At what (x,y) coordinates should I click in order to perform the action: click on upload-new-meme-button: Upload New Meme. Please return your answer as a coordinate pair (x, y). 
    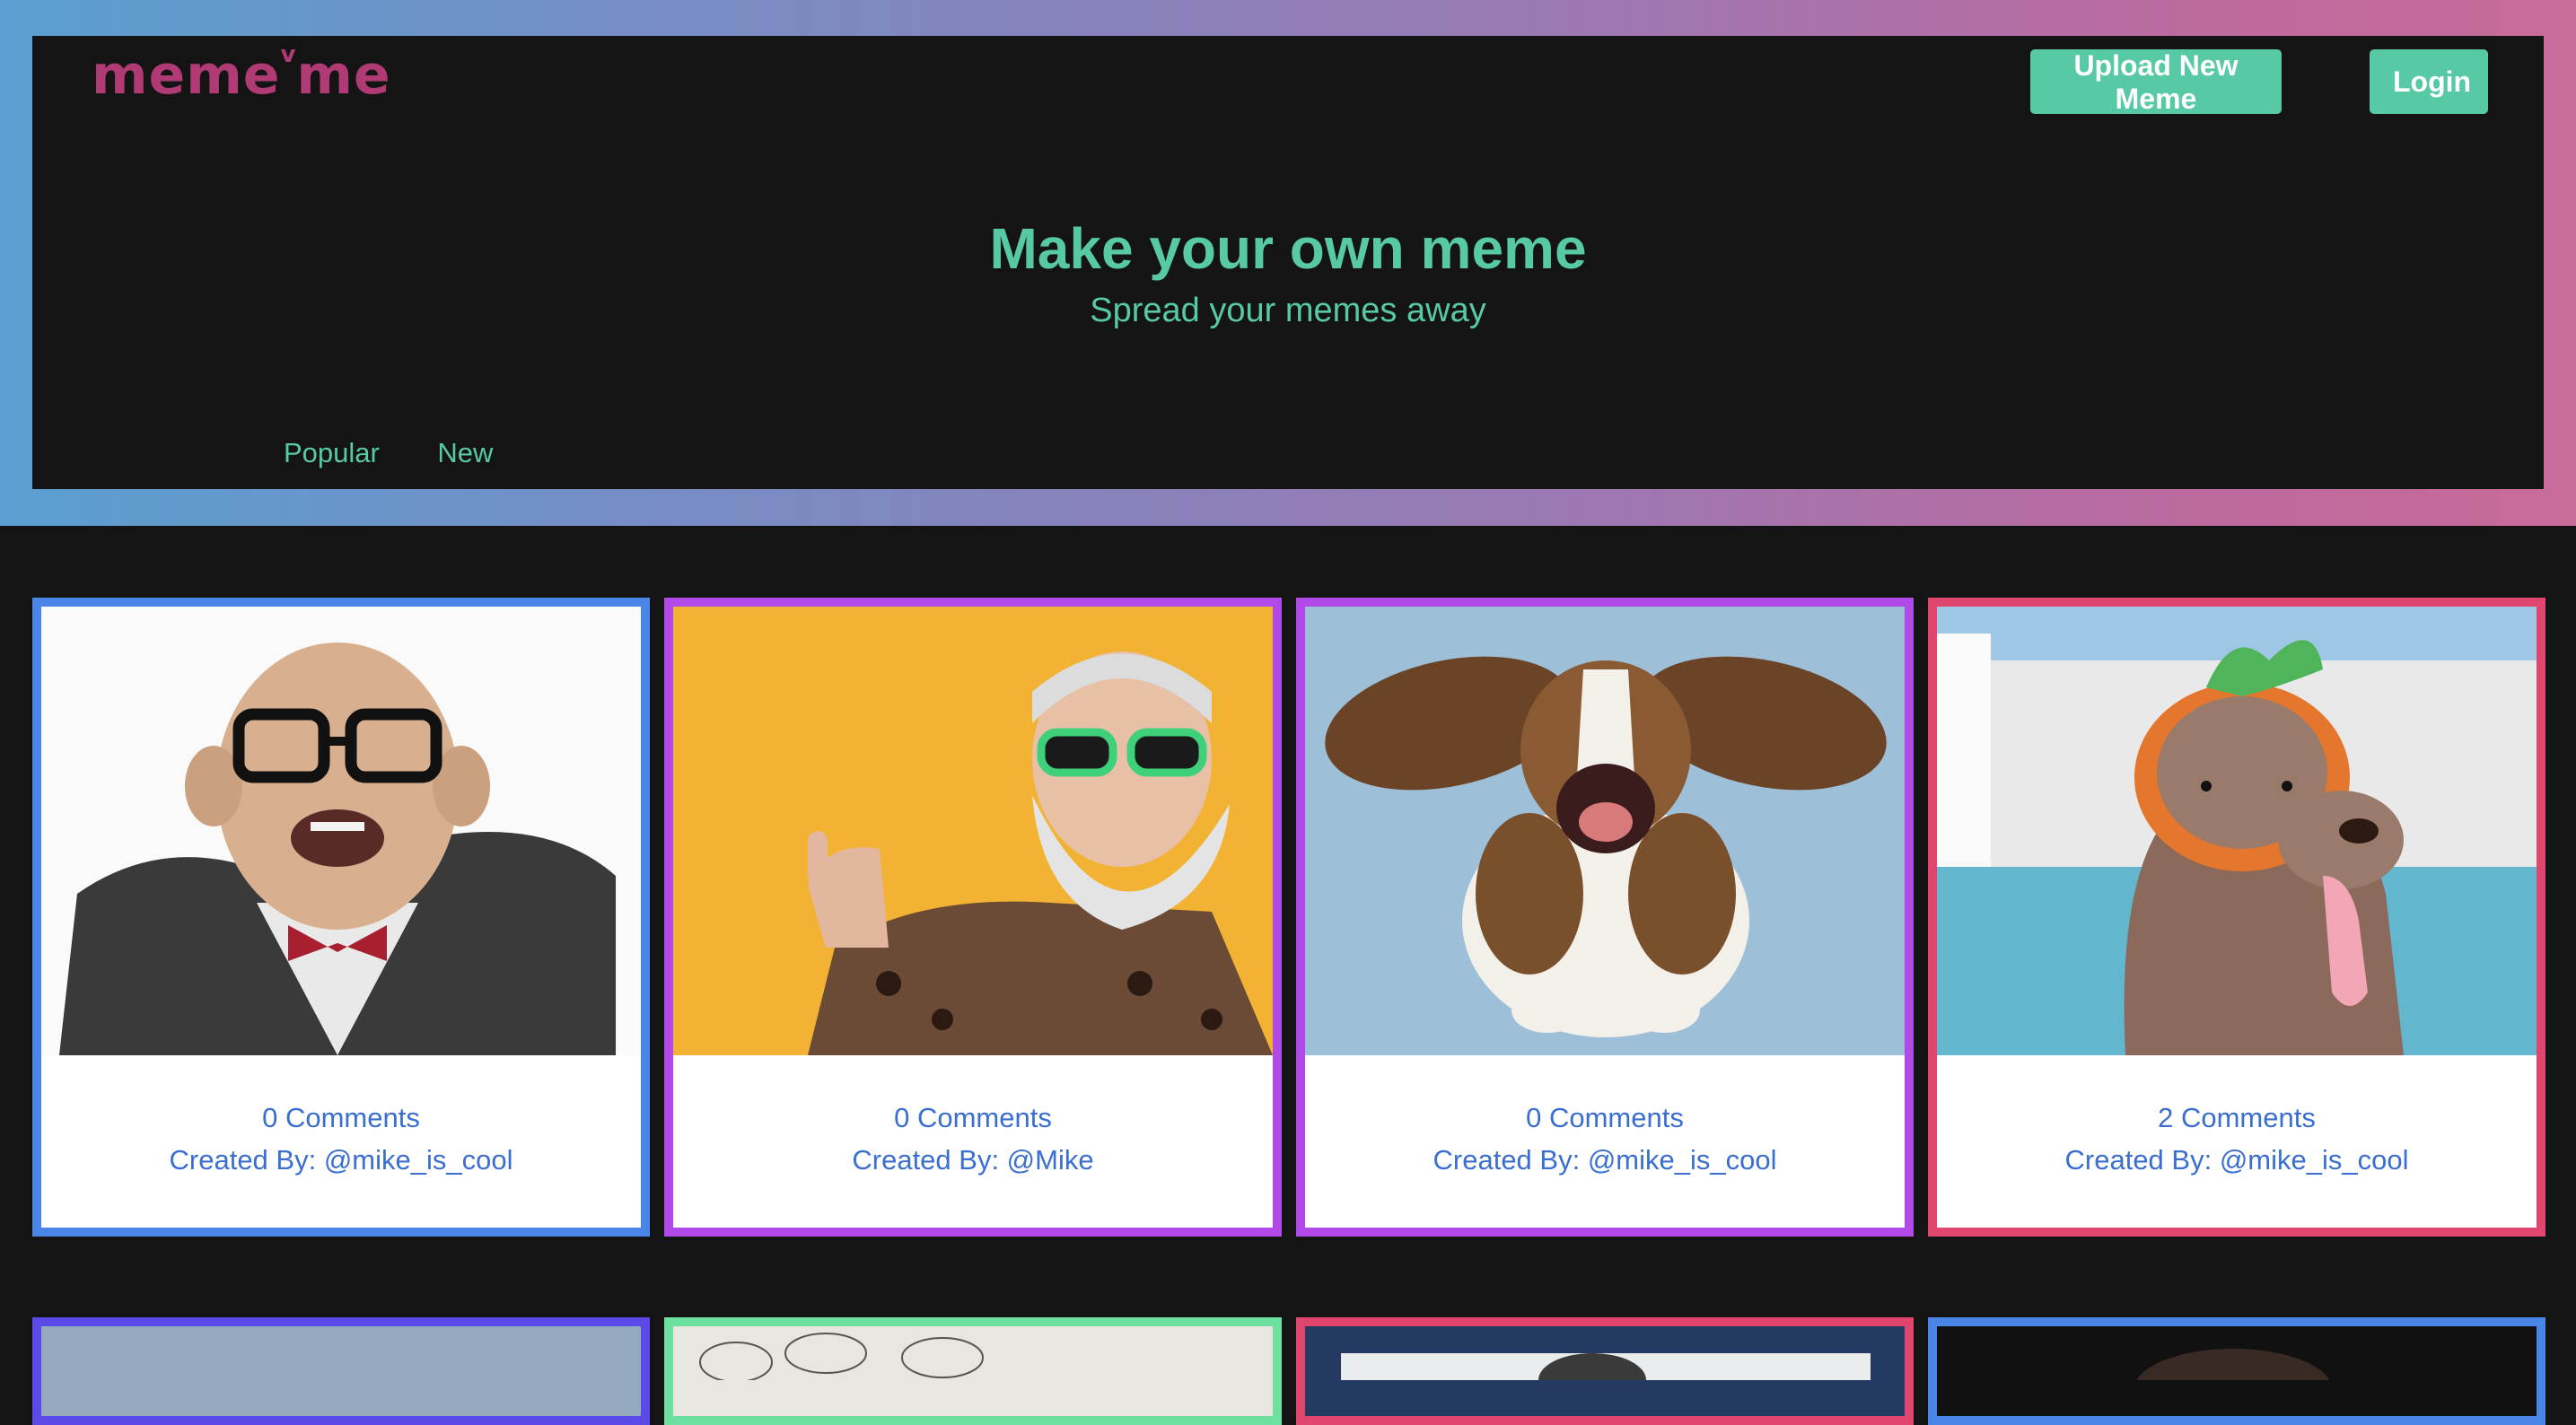
    Looking at the image, I should click on (2156, 82).